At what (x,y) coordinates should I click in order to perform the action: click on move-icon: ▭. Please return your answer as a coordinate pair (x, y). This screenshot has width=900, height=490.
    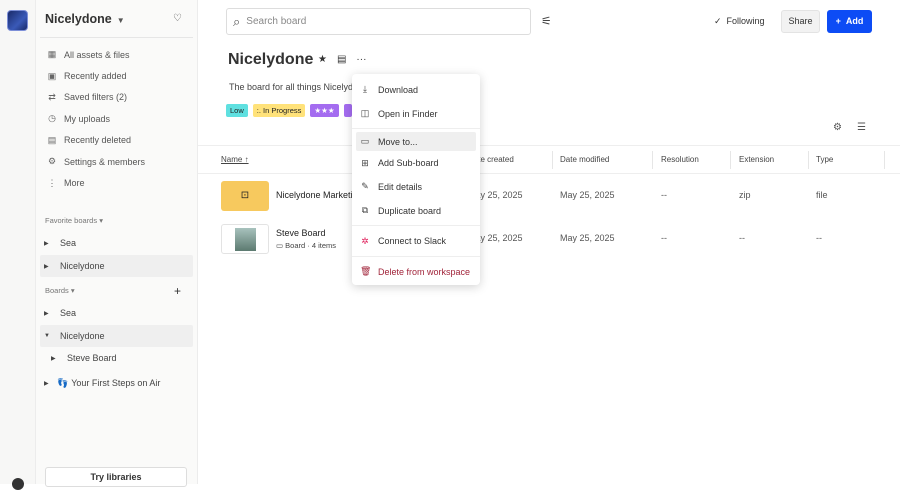
    Looking at the image, I should click on (365, 141).